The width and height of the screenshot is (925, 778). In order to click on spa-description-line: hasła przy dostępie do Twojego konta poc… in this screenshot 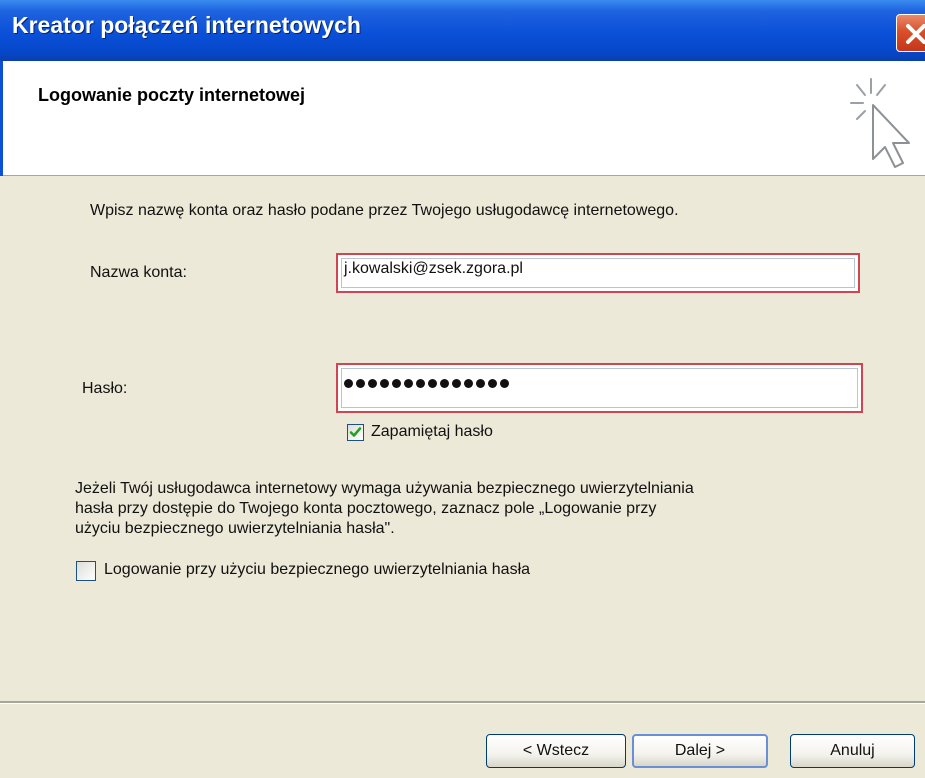, I will do `click(366, 508)`.